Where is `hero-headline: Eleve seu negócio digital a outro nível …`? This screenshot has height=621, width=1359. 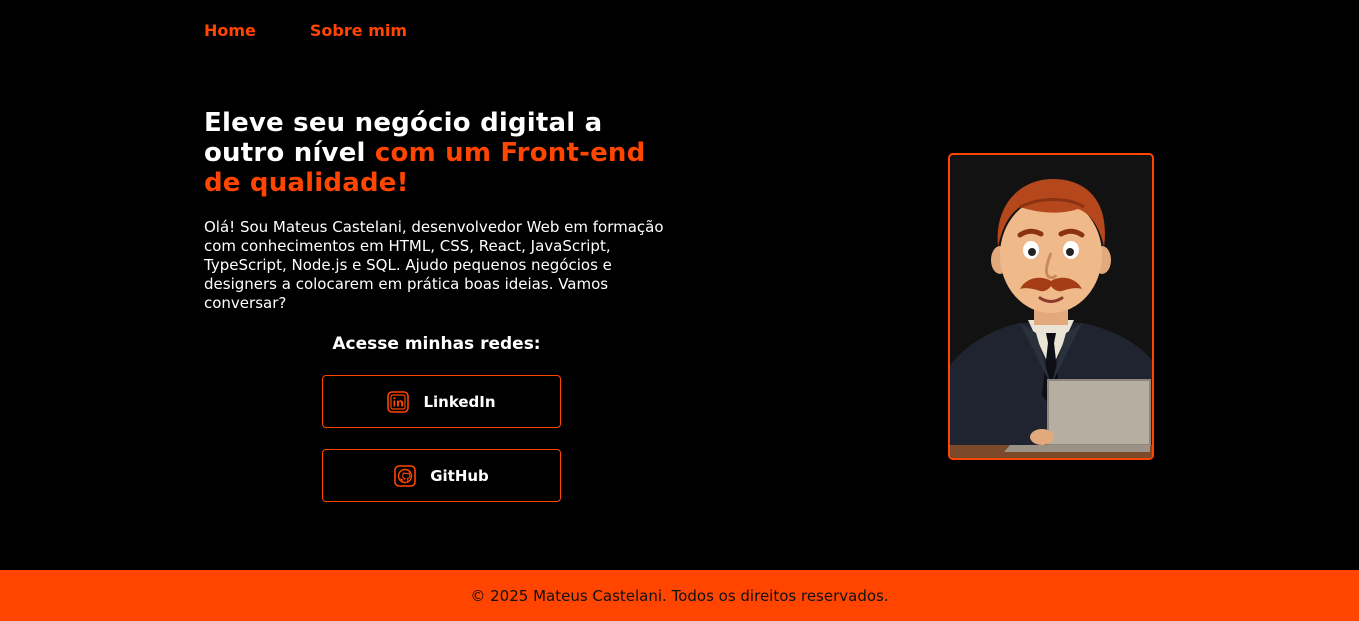 hero-headline: Eleve seu negócio digital a outro nível … is located at coordinates (444, 153).